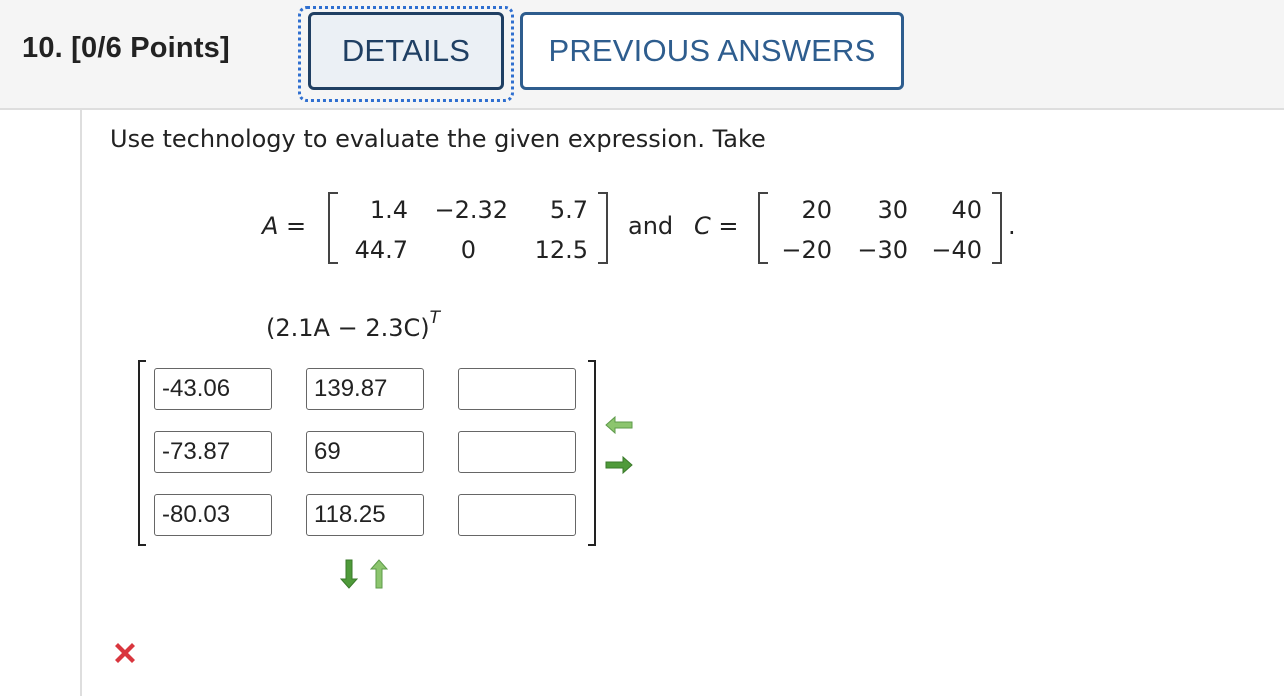 This screenshot has height=696, width=1284. Describe the element at coordinates (603, 228) in the screenshot. I see `matrix-a-right-bracket` at that location.